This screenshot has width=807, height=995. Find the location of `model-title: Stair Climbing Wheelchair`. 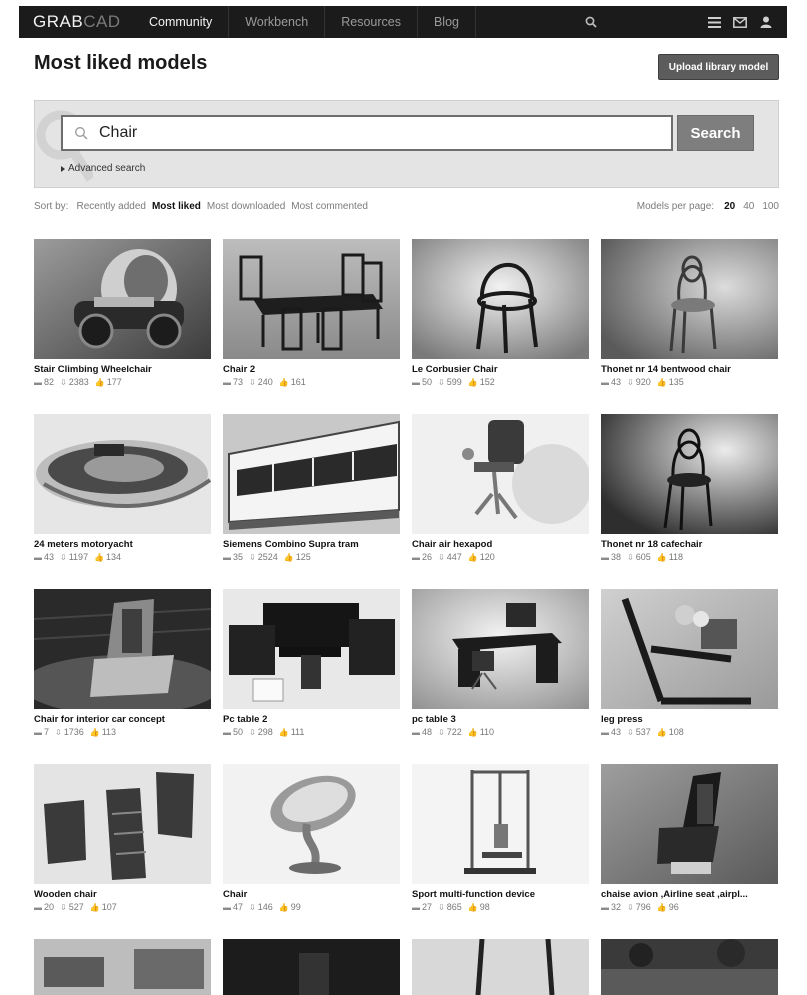

model-title: Stair Climbing Wheelchair is located at coordinates (122, 369).